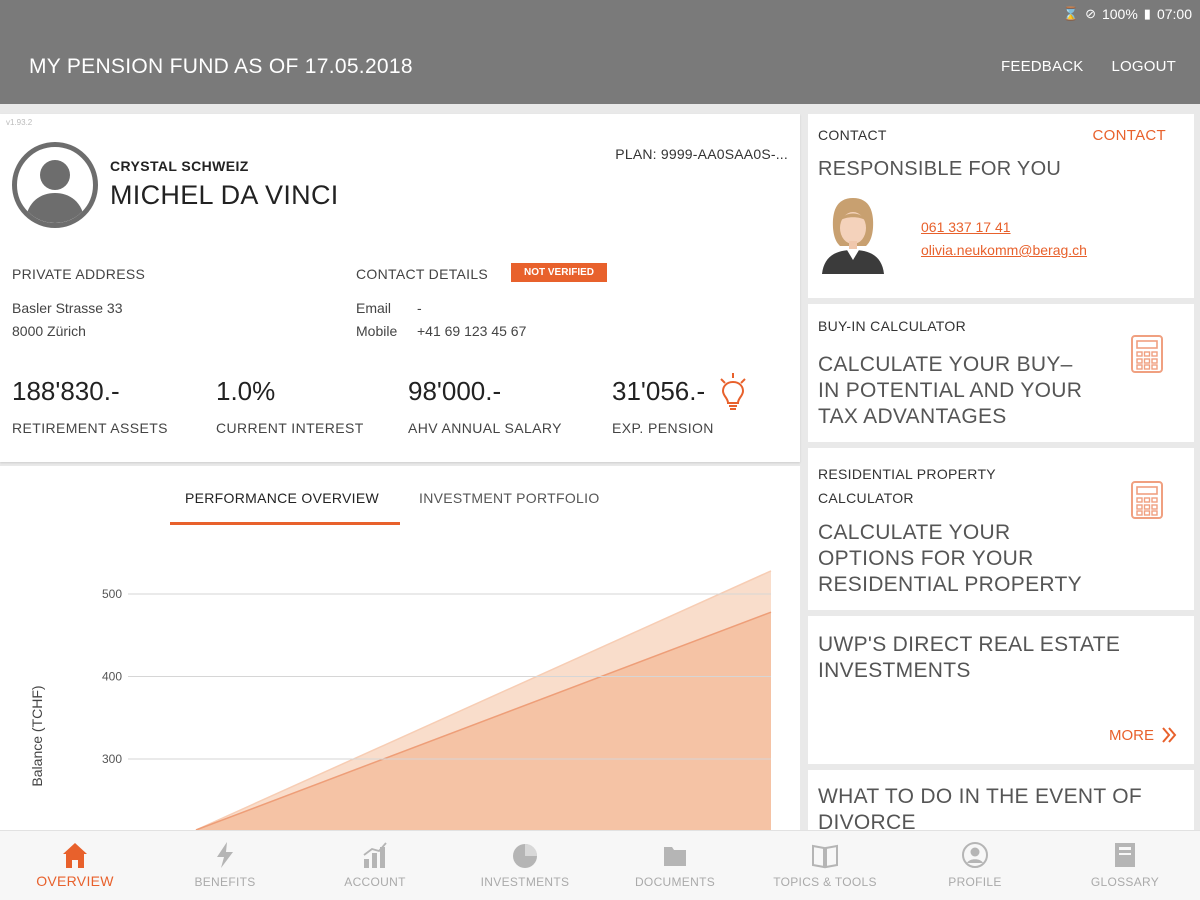 This screenshot has height=900, width=1200. Describe the element at coordinates (374, 308) in the screenshot. I see `email-label: Email` at that location.